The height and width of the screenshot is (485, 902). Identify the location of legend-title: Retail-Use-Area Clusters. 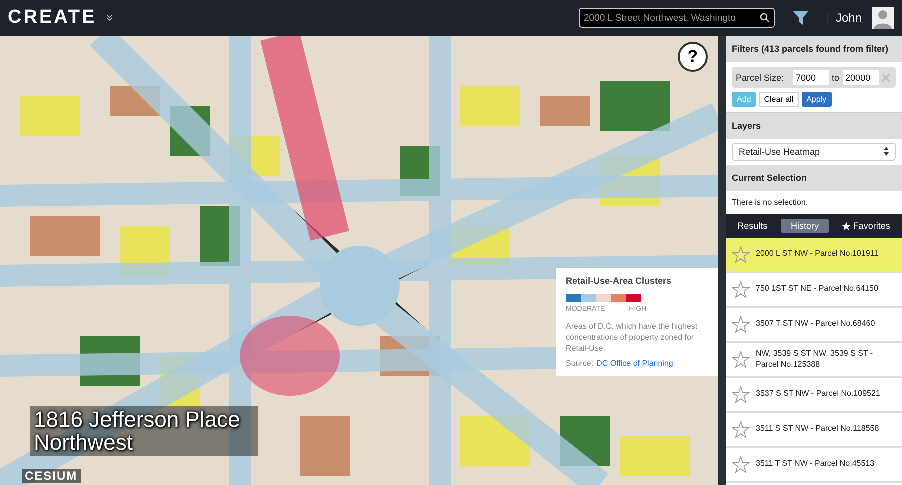
(619, 281).